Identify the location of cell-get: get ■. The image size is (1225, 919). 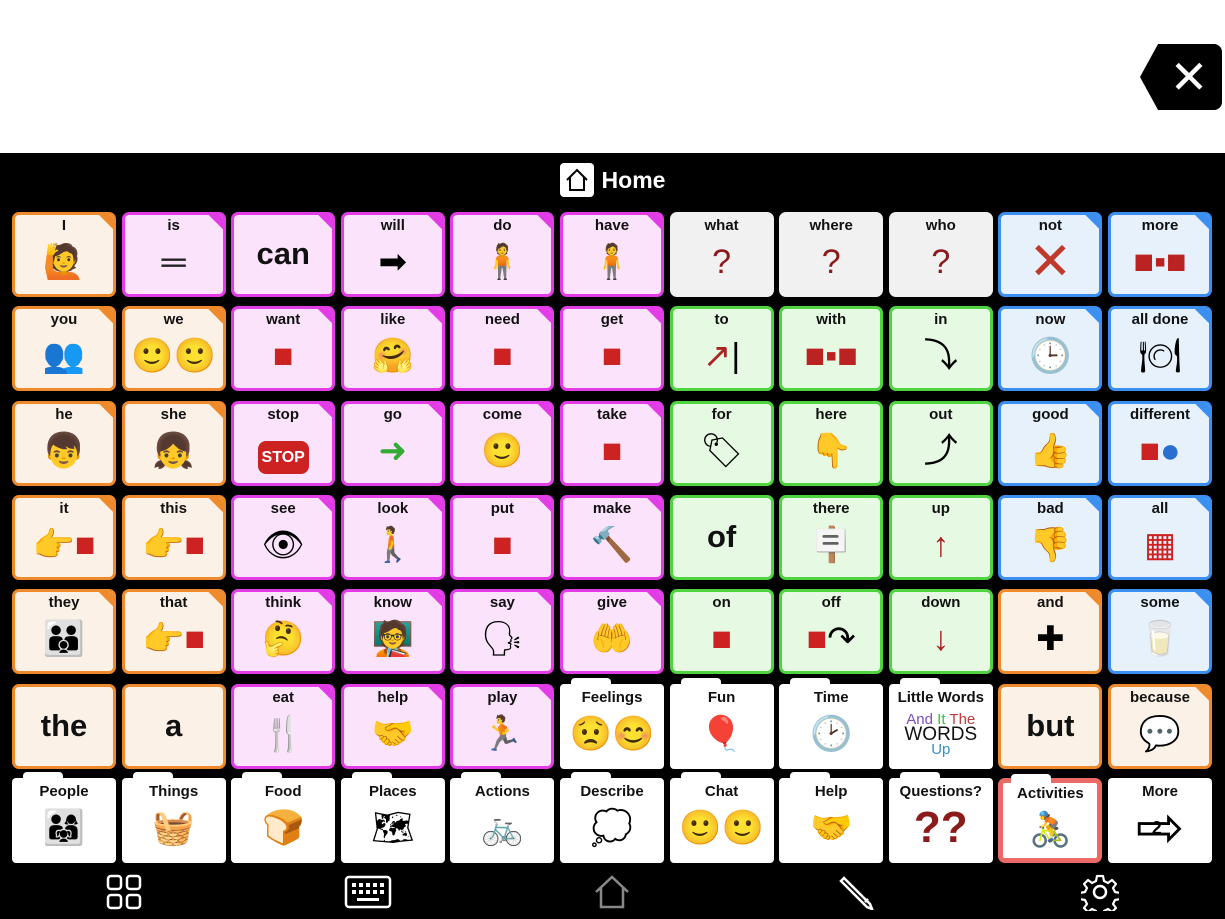
(612, 349).